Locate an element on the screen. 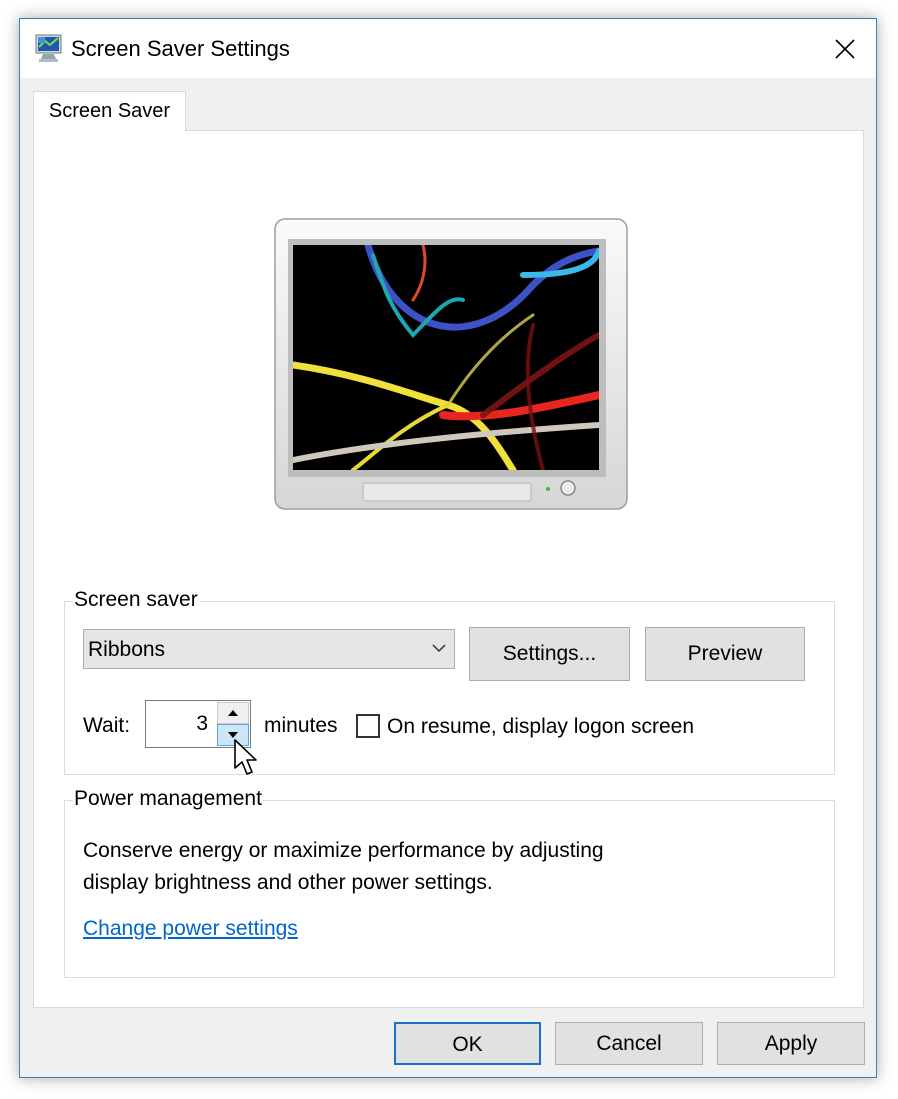 The image size is (898, 1099). arrow-up-icon is located at coordinates (233, 713).